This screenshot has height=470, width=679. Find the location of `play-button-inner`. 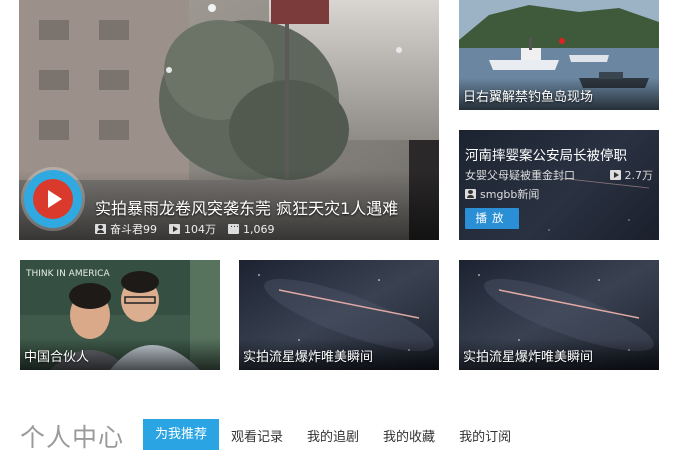

play-button-inner is located at coordinates (53, 199).